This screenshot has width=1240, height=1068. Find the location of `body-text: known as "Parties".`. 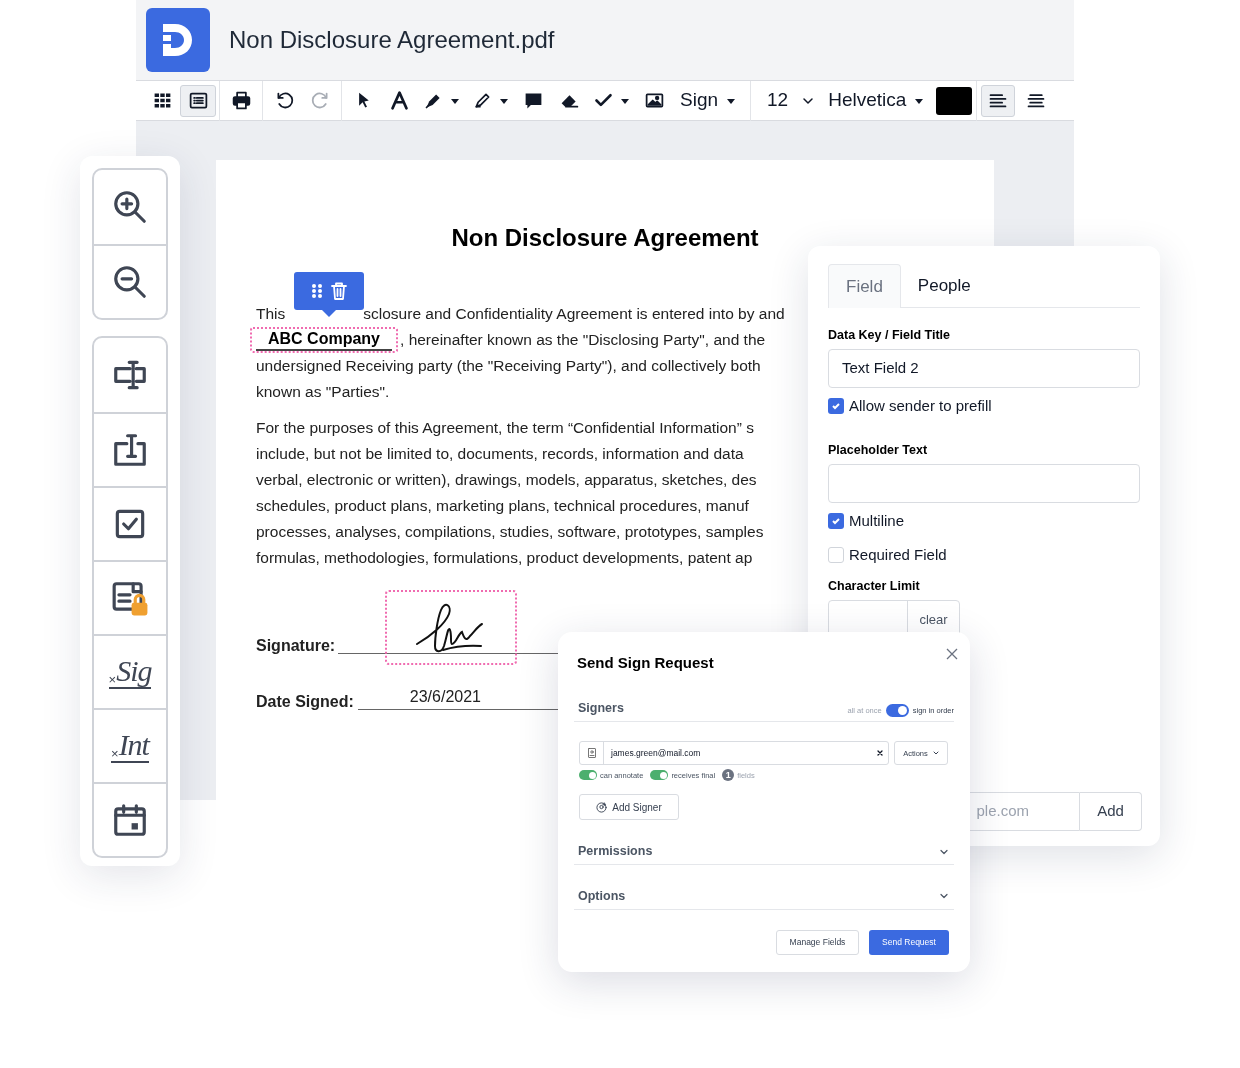

body-text: known as "Parties". is located at coordinates (323, 392).